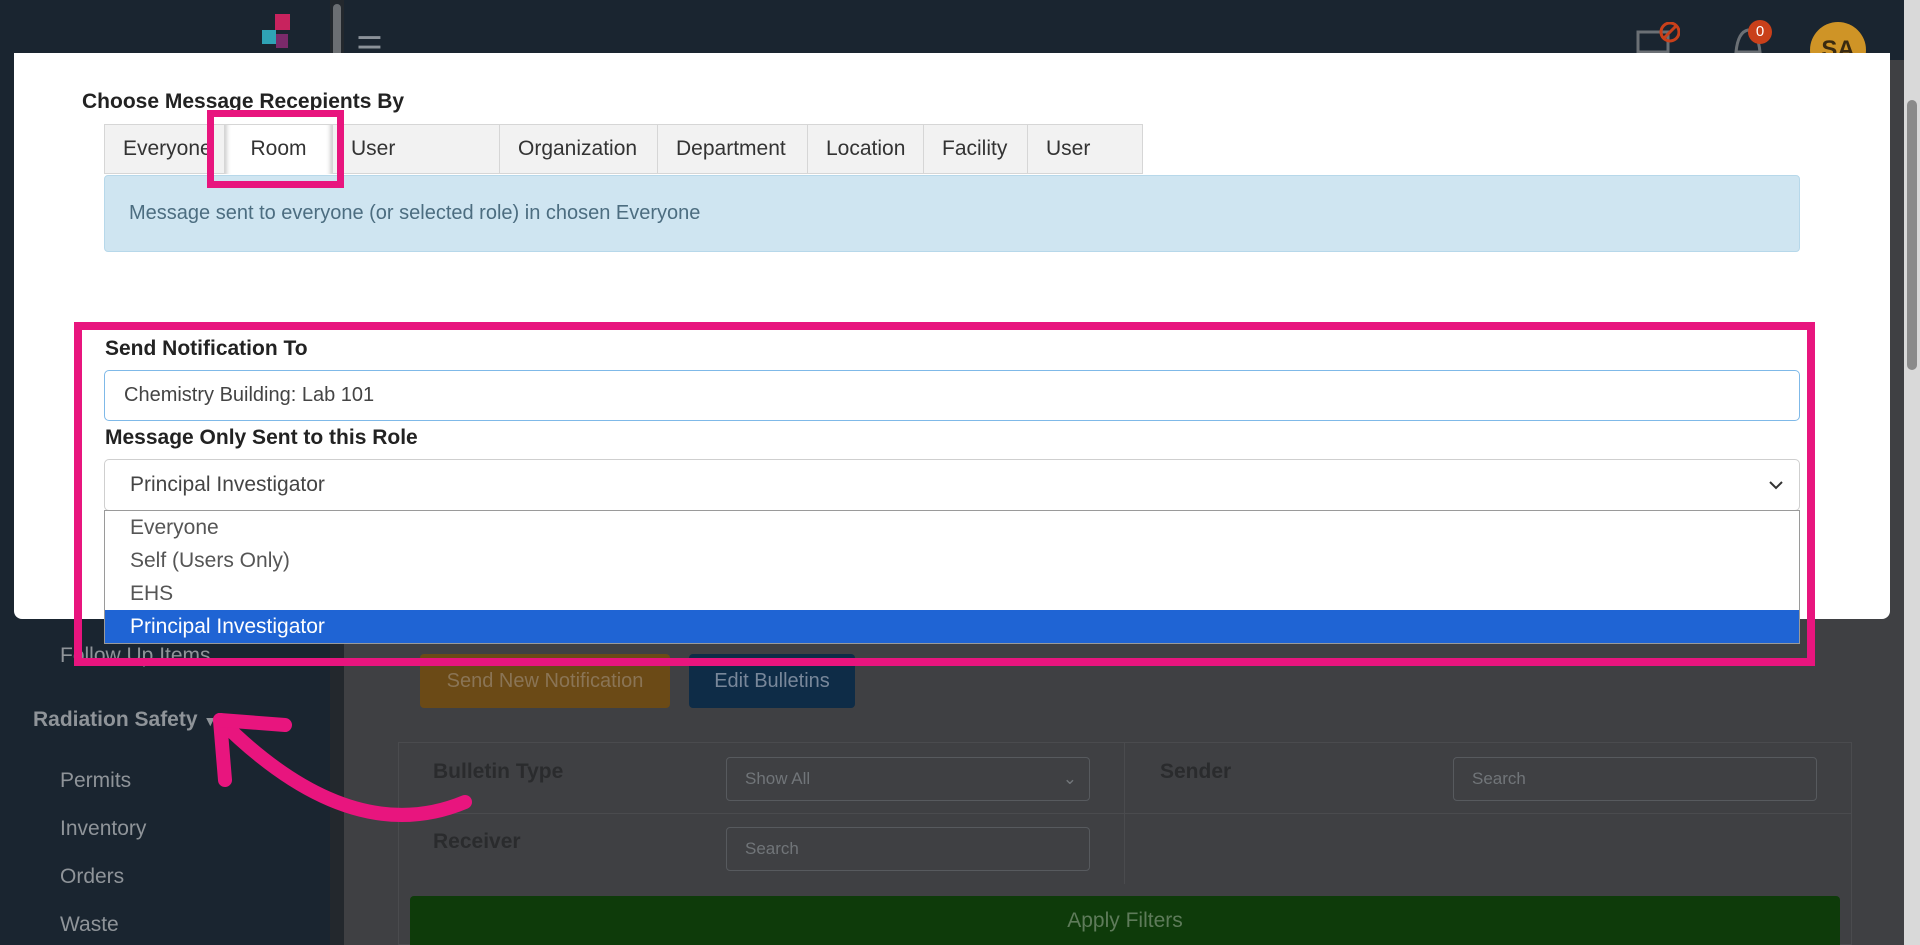 Image resolution: width=1920 pixels, height=945 pixels. What do you see at coordinates (1635, 779) in the screenshot?
I see `sender-search-input: Search` at bounding box center [1635, 779].